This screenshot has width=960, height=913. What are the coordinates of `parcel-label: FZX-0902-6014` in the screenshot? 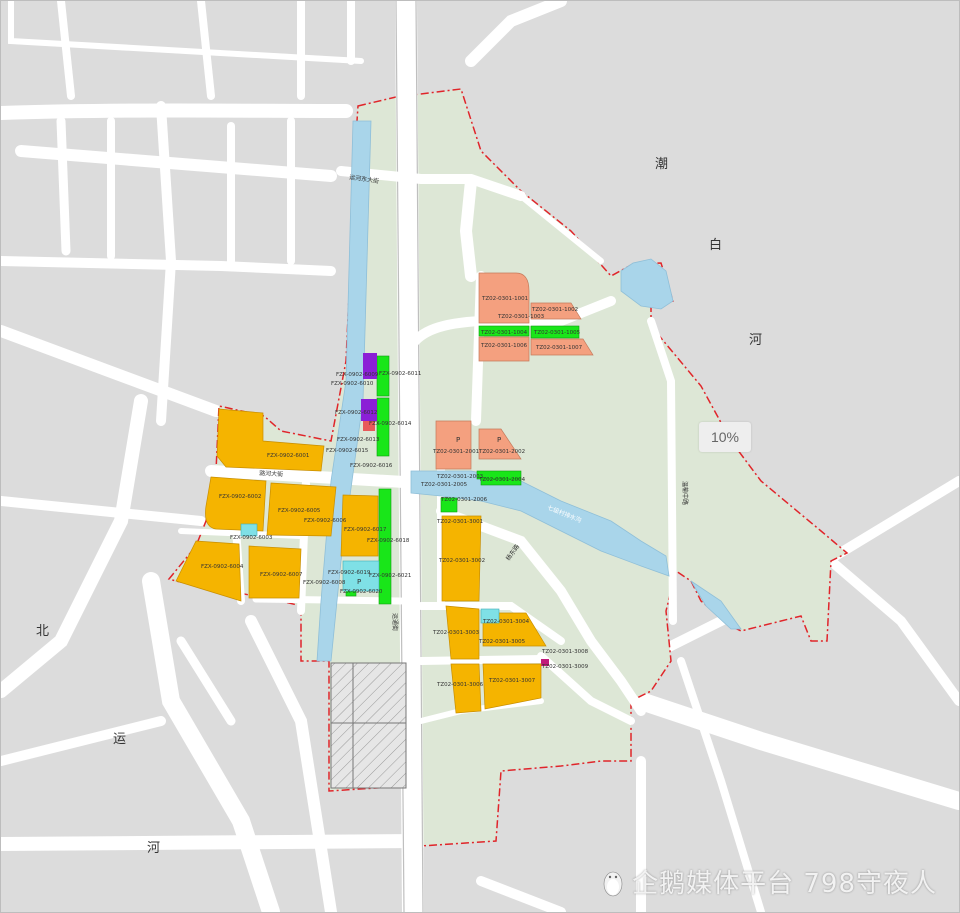 It's located at (390, 424).